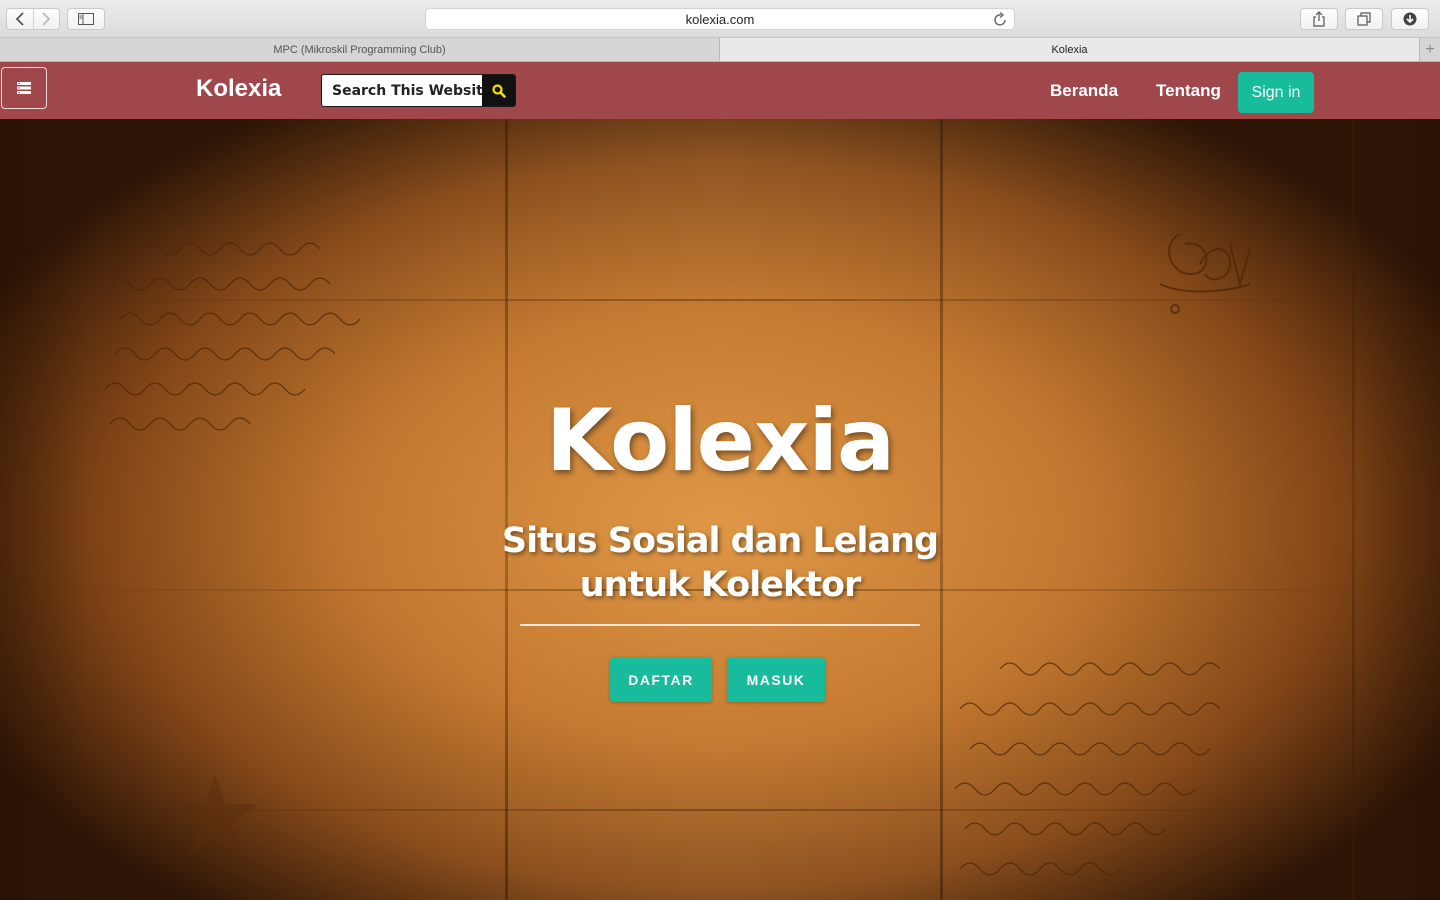  I want to click on list-icon, so click(24, 88).